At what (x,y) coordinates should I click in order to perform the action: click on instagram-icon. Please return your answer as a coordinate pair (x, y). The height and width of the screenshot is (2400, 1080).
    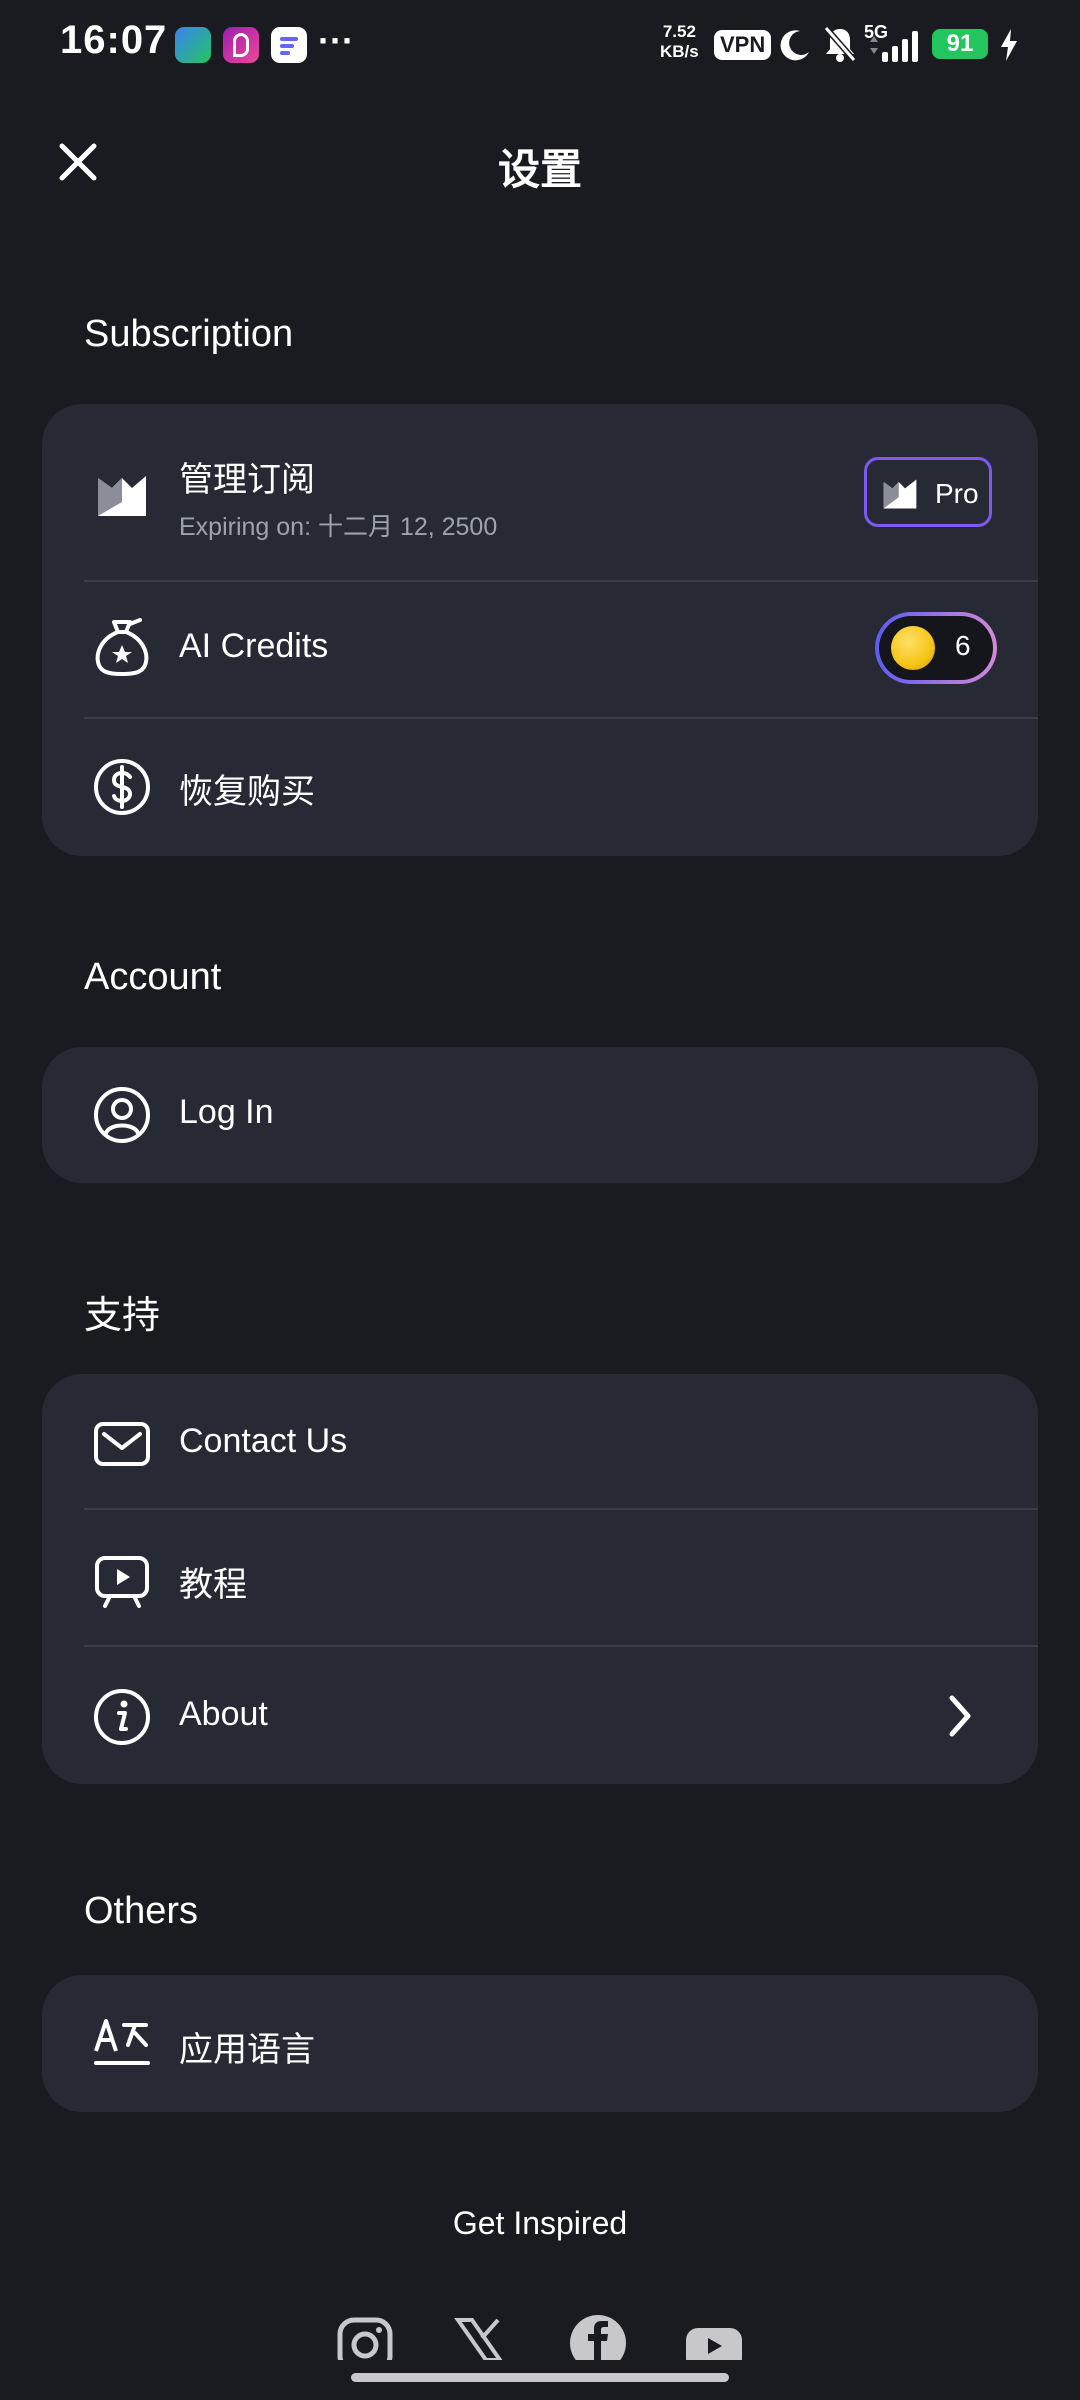
    Looking at the image, I should click on (365, 2338).